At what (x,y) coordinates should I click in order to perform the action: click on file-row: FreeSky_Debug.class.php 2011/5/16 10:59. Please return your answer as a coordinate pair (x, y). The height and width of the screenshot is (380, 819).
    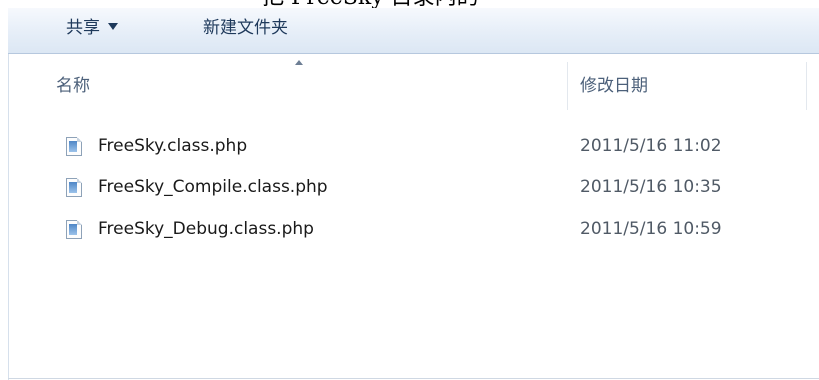
    Looking at the image, I should click on (422, 229).